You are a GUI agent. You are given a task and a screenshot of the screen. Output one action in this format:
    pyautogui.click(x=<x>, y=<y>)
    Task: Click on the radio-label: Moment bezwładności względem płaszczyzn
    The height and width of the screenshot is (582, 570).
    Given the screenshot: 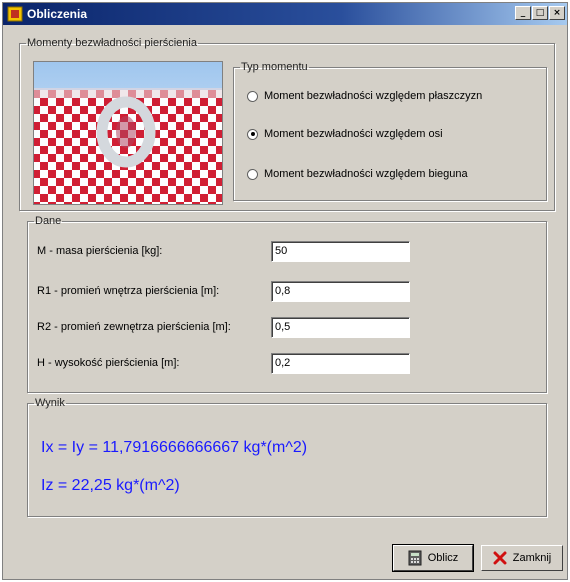 What is the action you would take?
    pyautogui.click(x=373, y=96)
    